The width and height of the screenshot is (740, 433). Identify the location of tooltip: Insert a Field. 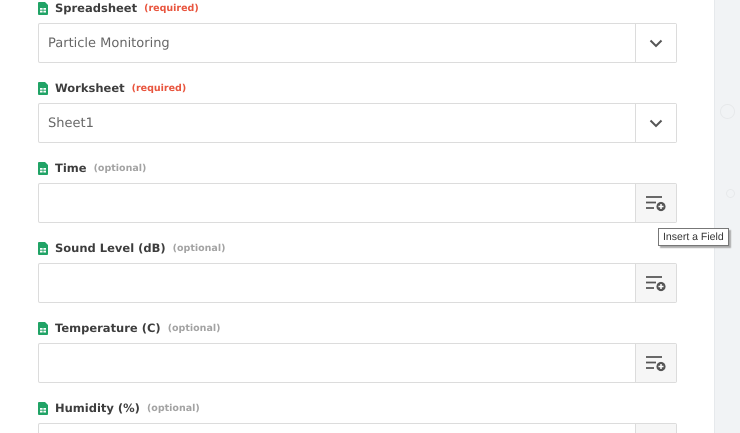
(693, 237).